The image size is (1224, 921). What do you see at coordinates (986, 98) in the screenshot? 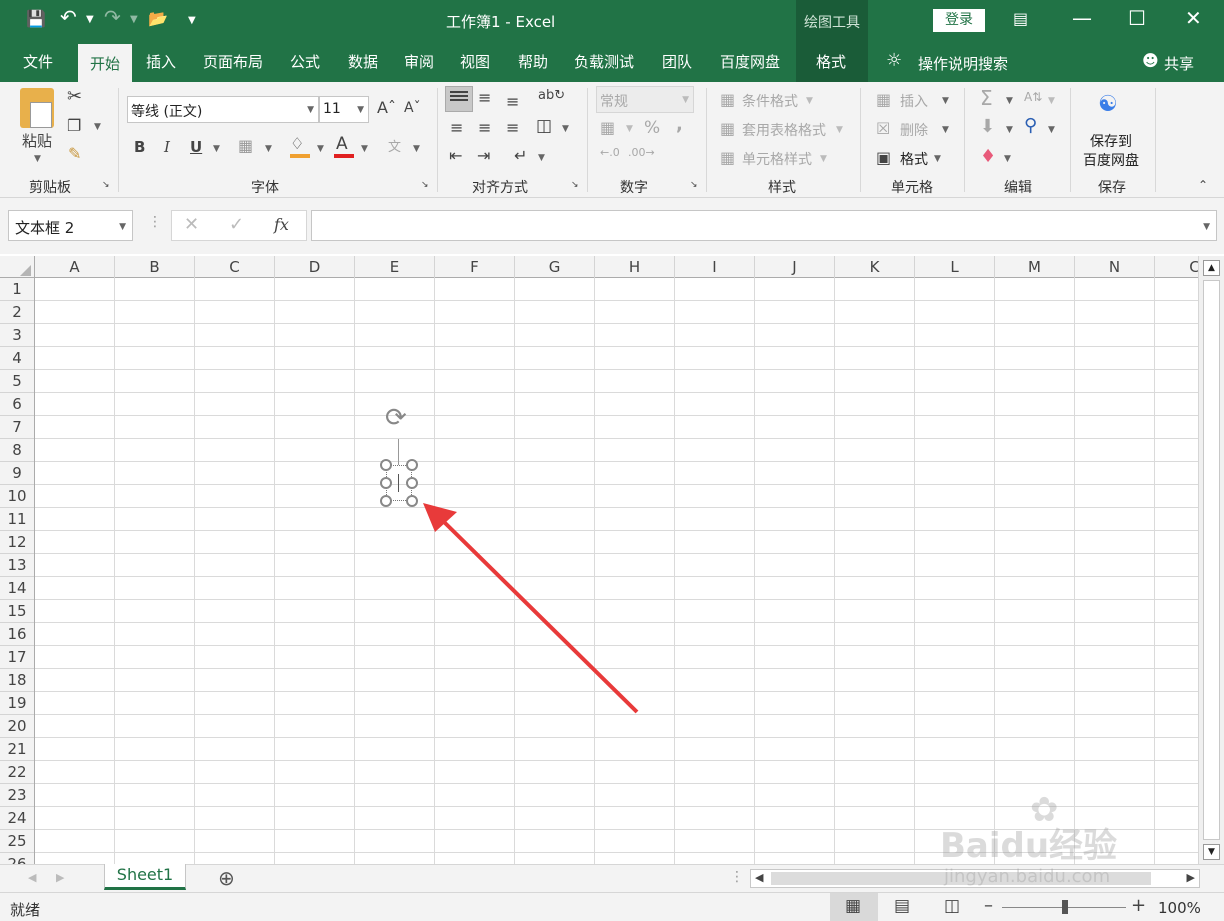
I see `autosum-icon: Σ` at bounding box center [986, 98].